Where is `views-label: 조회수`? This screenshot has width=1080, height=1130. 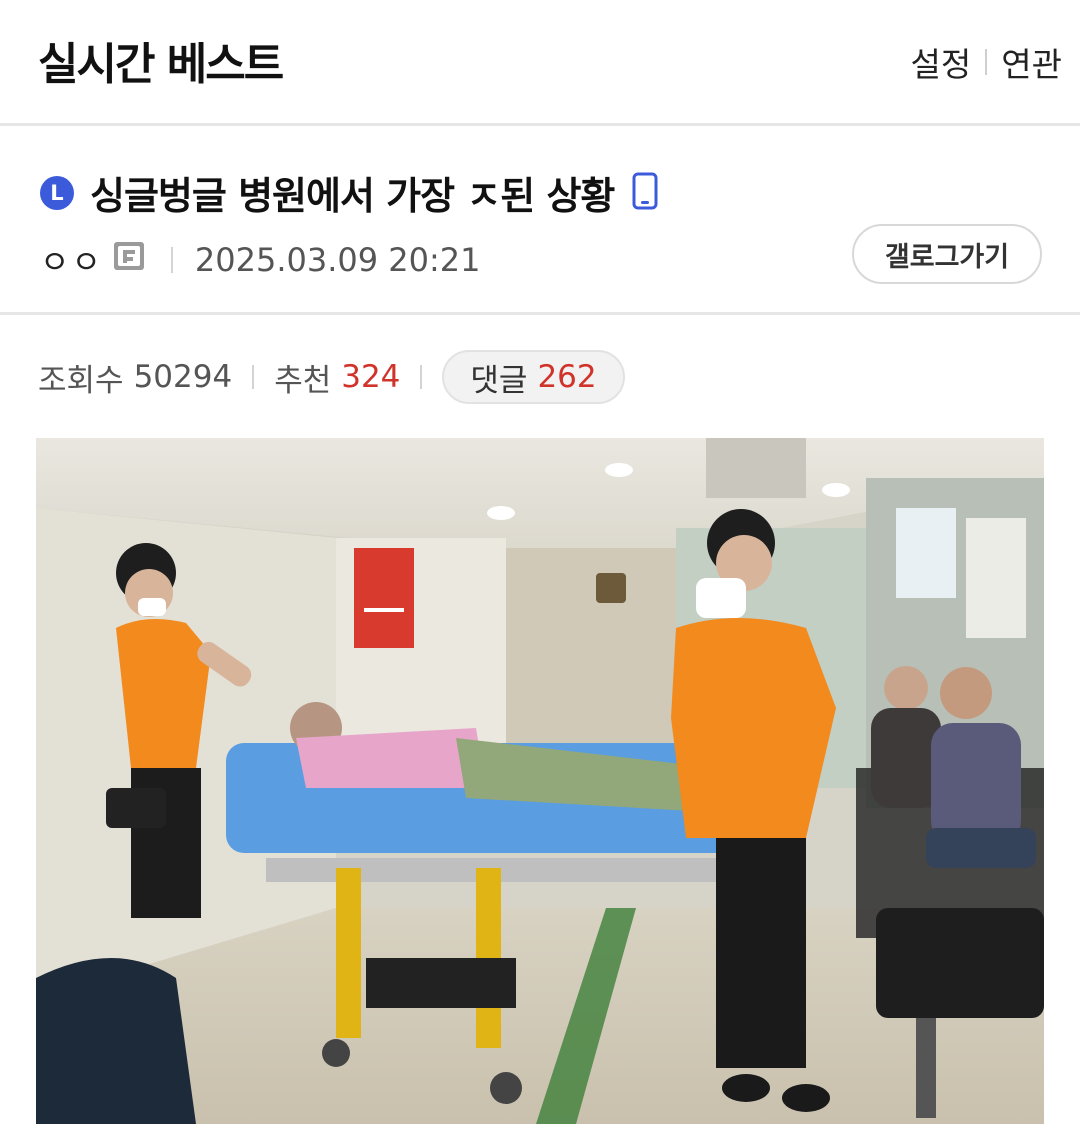
views-label: 조회수 is located at coordinates (81, 380).